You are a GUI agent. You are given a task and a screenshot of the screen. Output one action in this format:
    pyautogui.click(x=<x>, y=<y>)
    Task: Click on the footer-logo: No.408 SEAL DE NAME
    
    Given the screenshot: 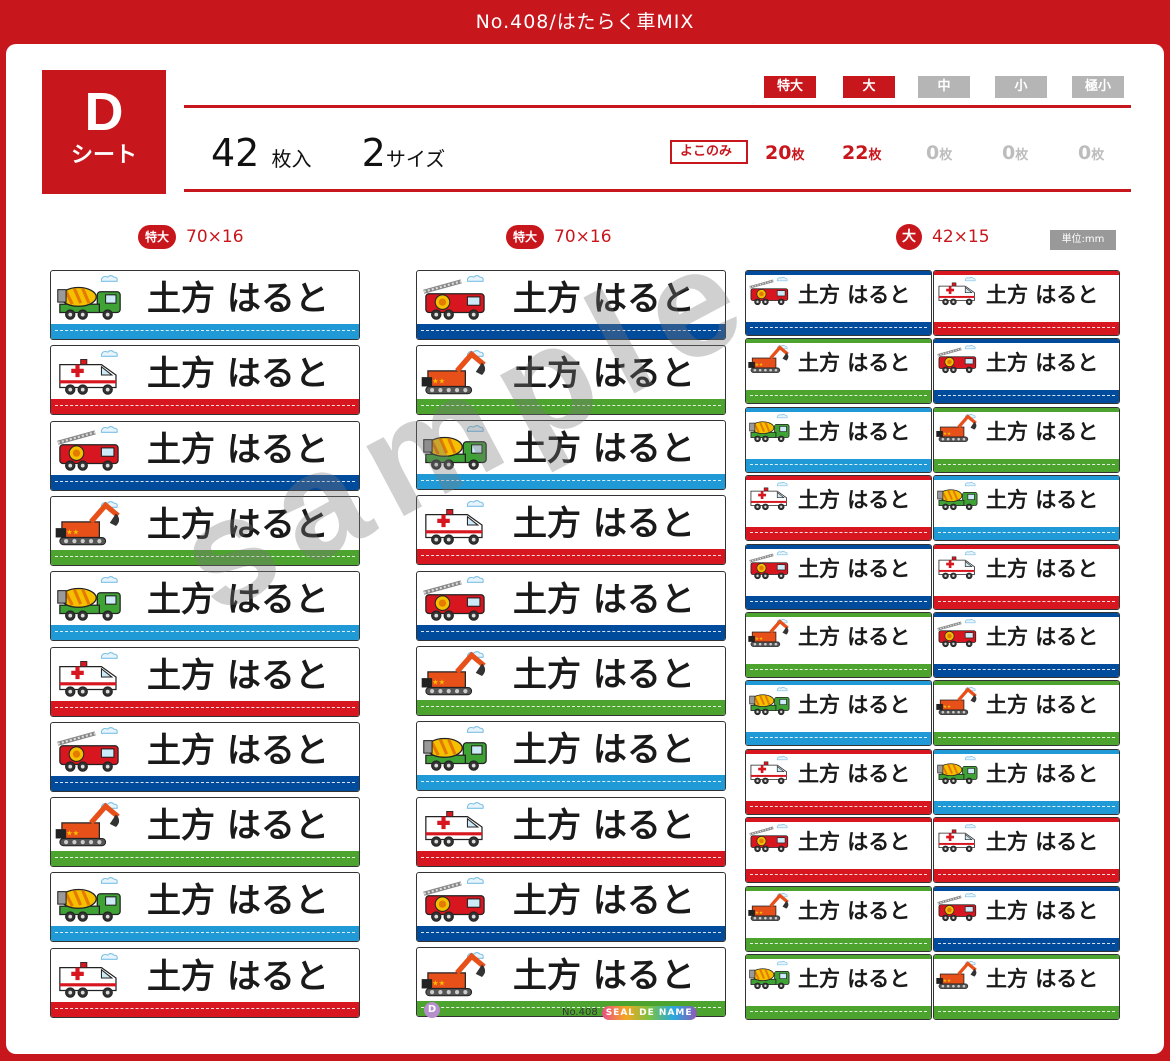 What is the action you would take?
    pyautogui.click(x=629, y=1013)
    